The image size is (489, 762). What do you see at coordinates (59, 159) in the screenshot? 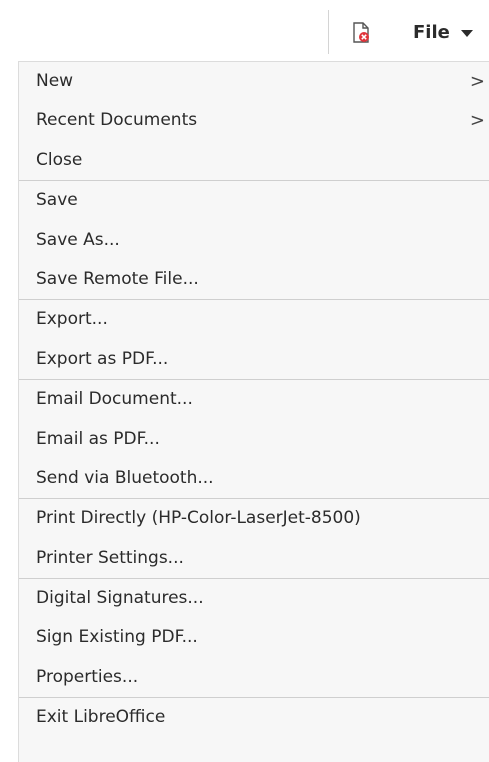
I see `menu-item-label: Close` at bounding box center [59, 159].